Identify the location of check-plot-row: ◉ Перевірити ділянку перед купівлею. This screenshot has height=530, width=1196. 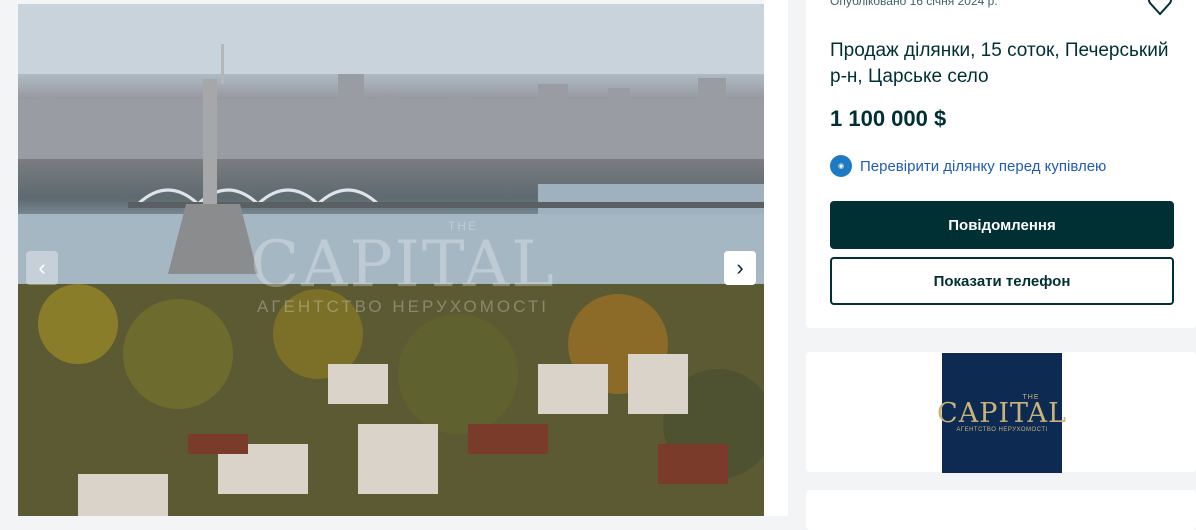
(968, 166).